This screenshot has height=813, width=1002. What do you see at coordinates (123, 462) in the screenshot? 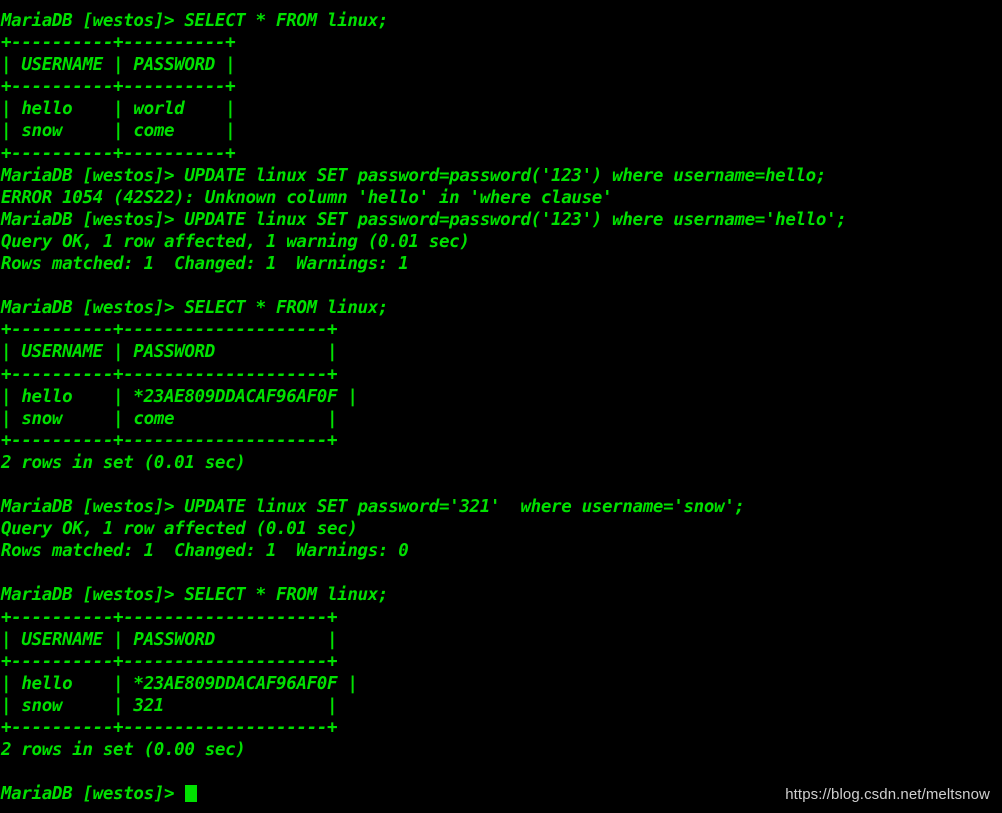
I see `terminal-line: 2 rows in set (0.01 sec)` at bounding box center [123, 462].